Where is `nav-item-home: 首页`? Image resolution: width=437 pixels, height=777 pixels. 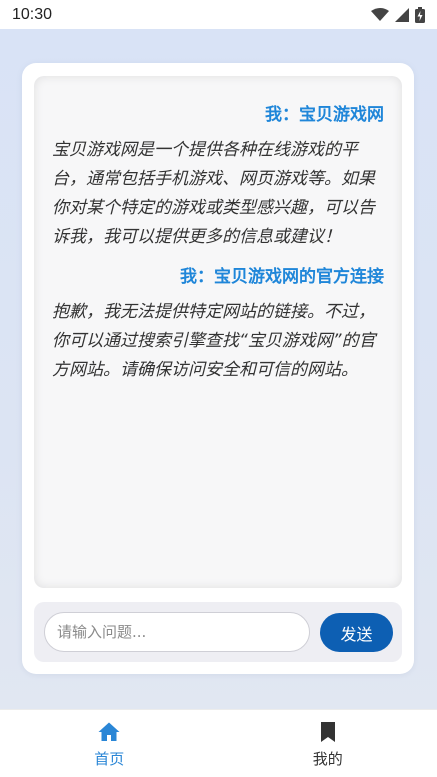
nav-item-home: 首页 is located at coordinates (109, 743).